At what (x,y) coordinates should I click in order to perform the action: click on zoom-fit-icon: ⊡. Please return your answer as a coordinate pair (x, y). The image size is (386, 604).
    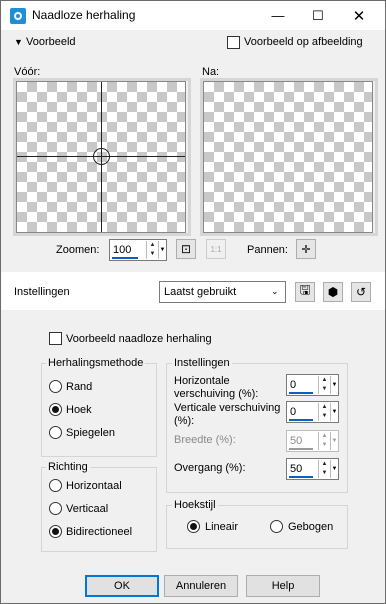
    Looking at the image, I should click on (186, 249).